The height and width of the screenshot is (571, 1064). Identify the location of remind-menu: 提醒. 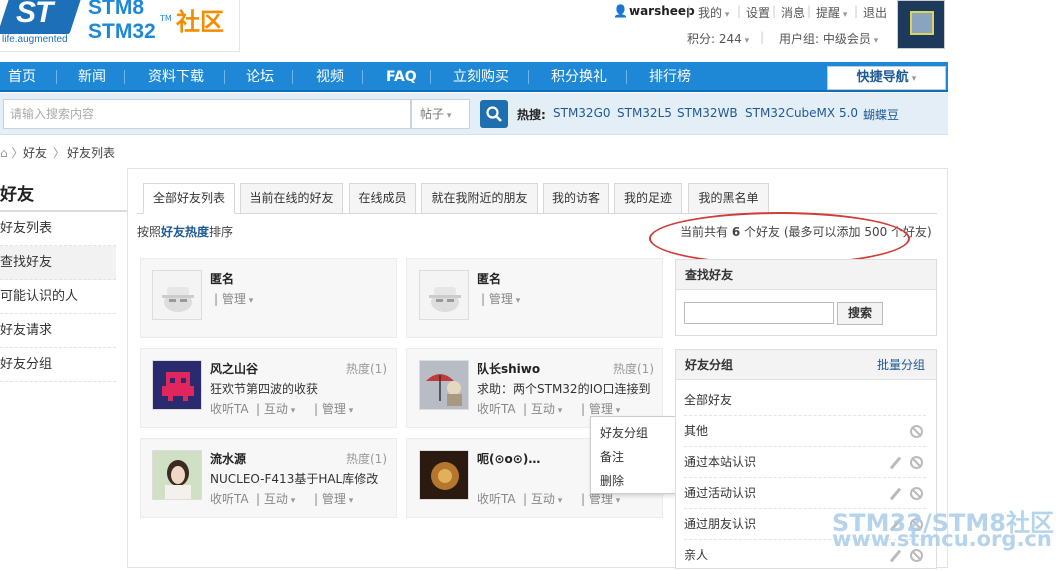
(831, 12).